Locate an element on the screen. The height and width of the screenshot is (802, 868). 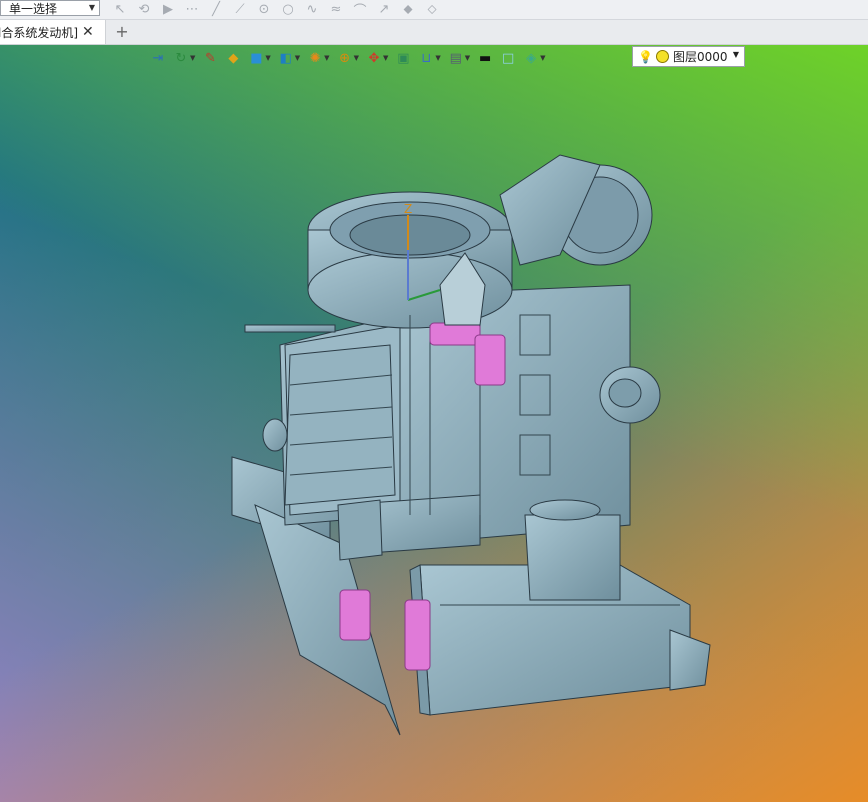
layer-name: 图层0000 is located at coordinates (700, 57).